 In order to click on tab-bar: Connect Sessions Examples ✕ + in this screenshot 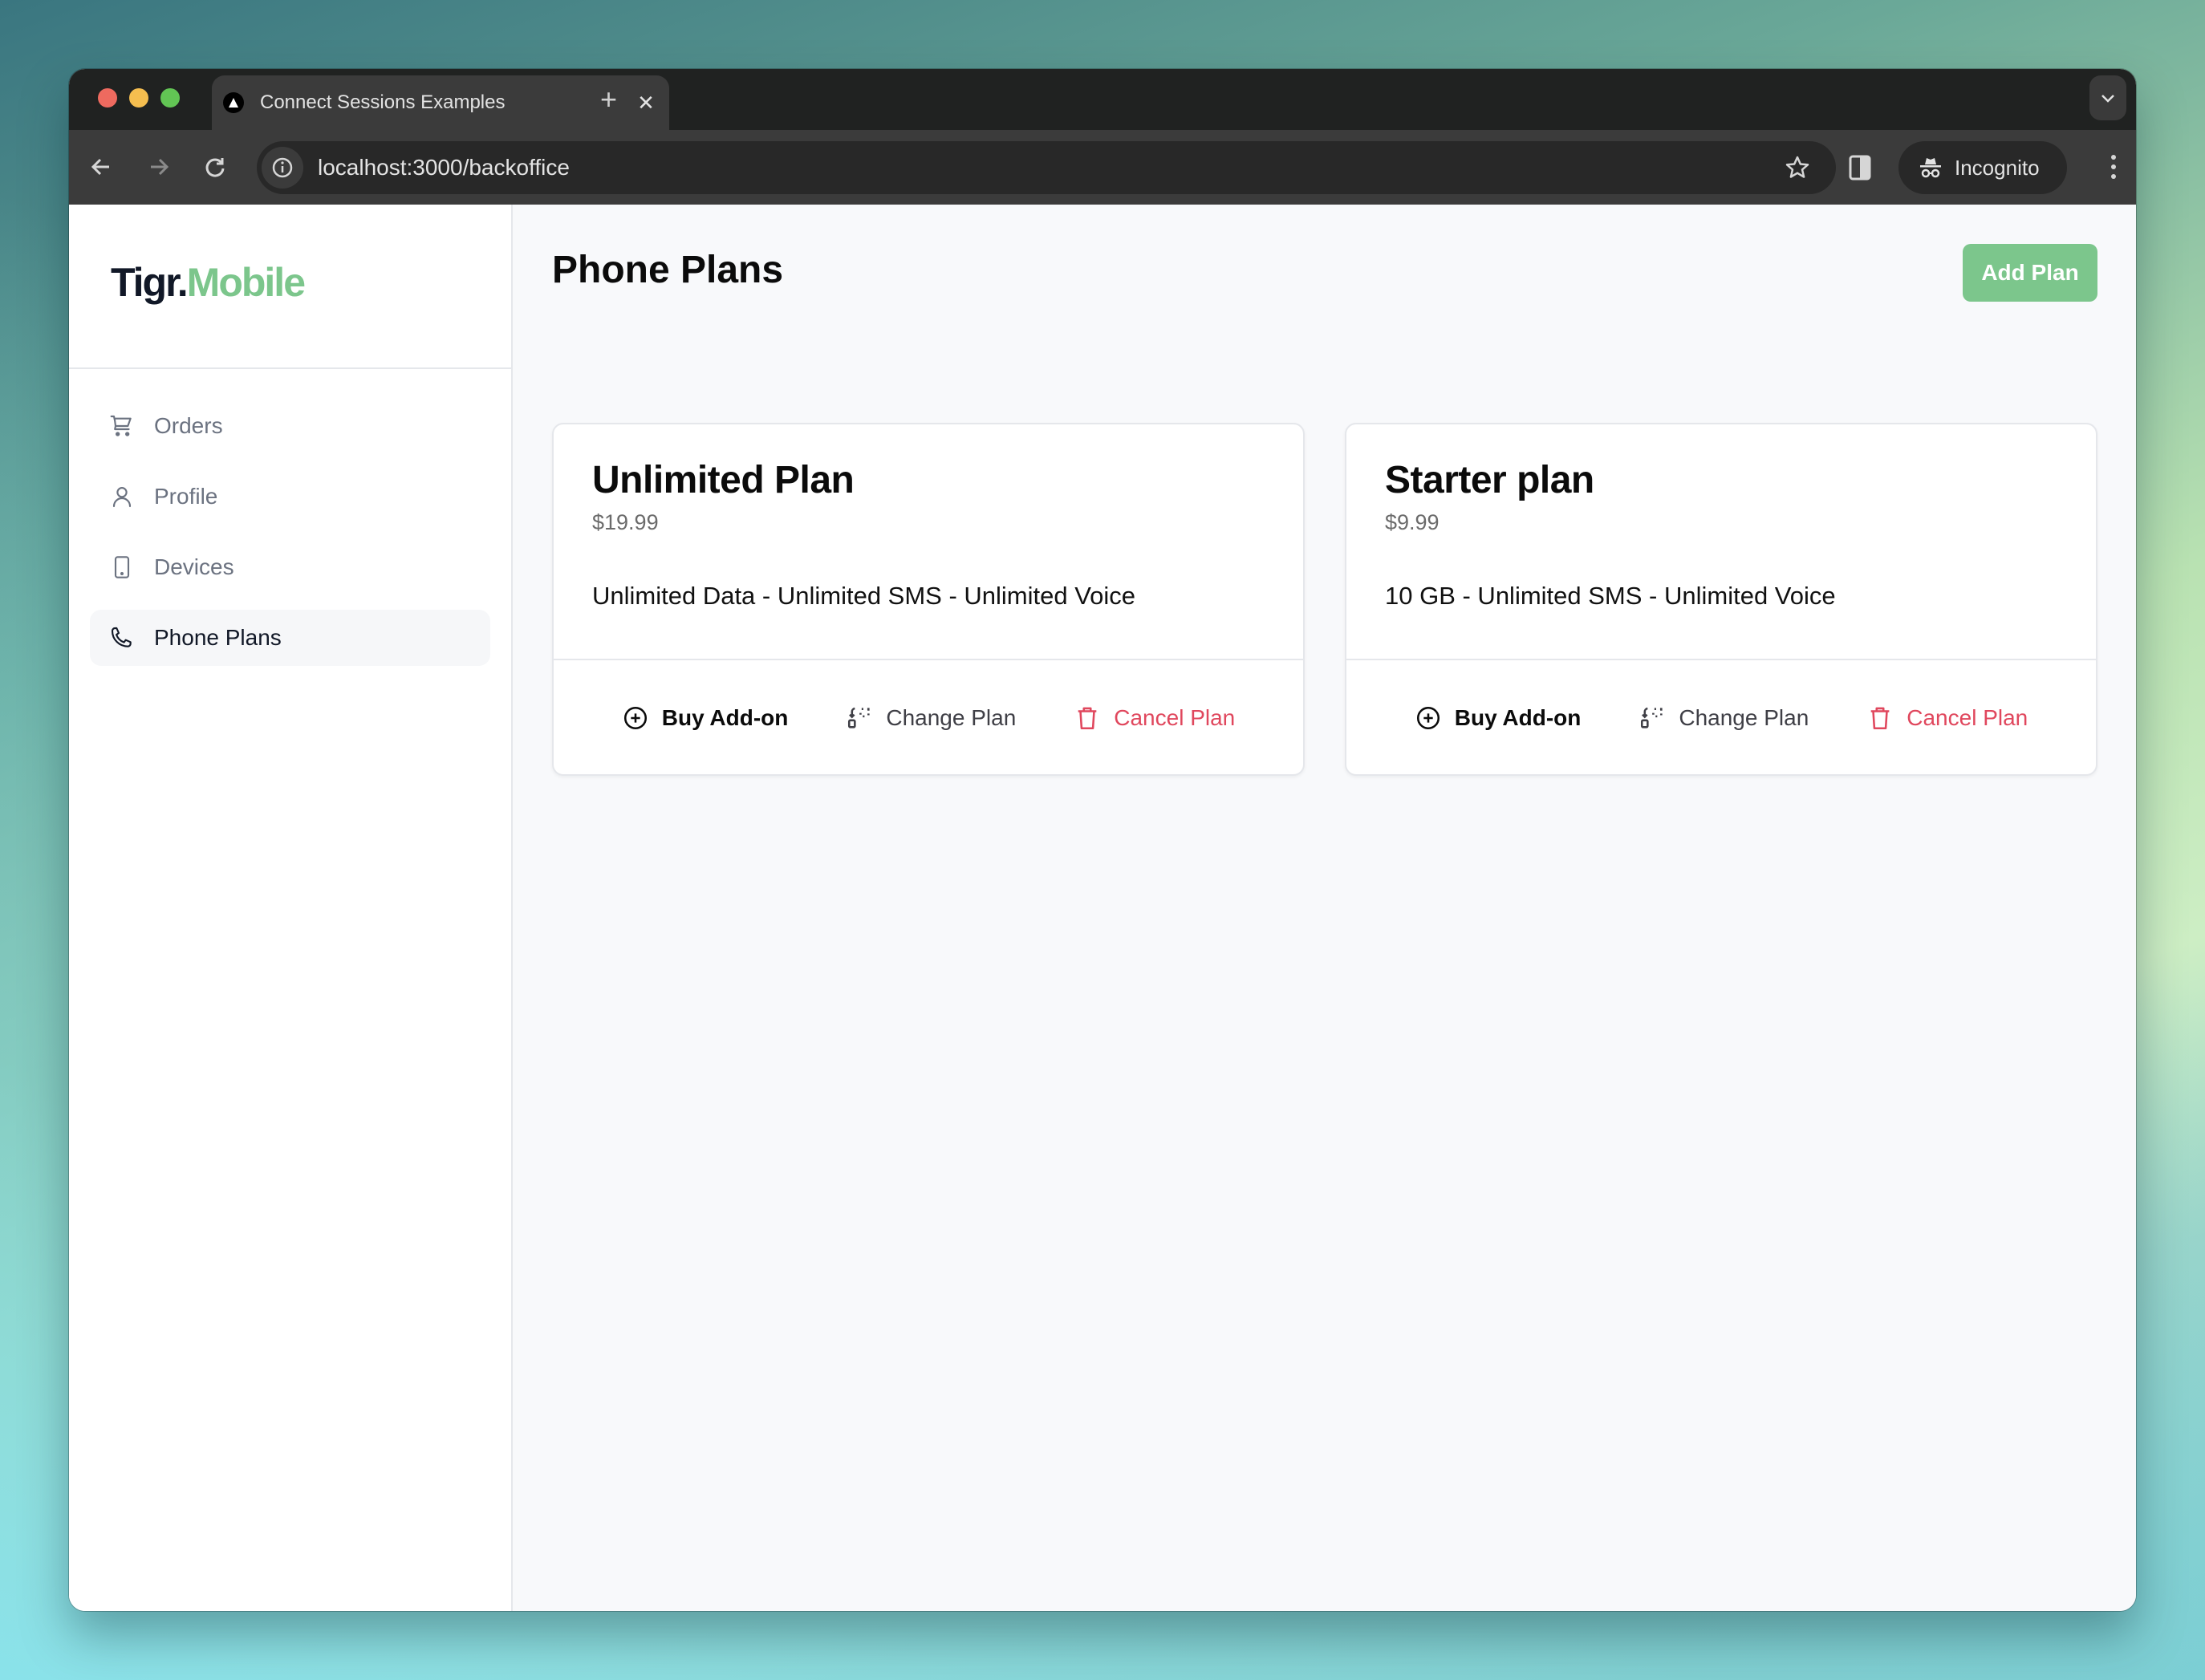, I will do `click(1102, 99)`.